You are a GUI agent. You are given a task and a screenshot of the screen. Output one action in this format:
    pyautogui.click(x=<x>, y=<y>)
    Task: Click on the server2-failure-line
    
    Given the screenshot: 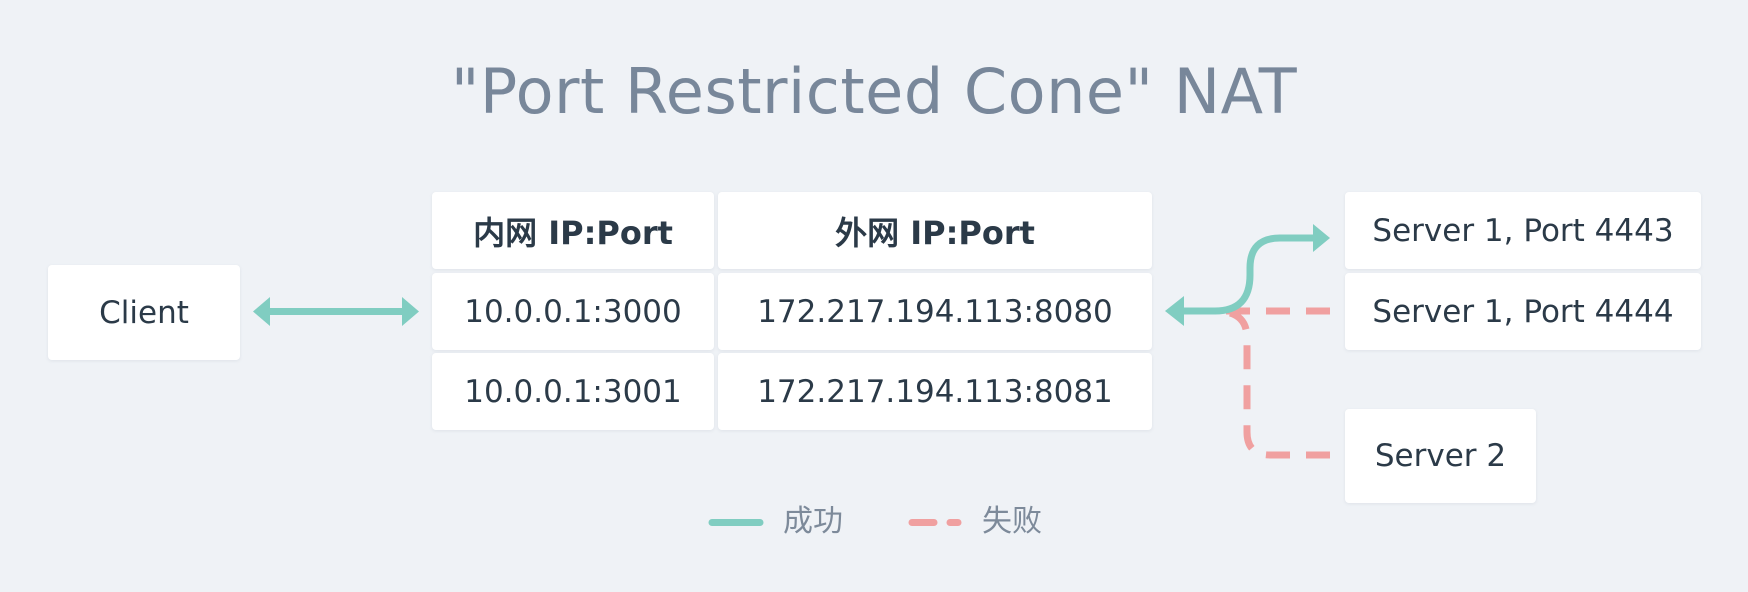 What is the action you would take?
    pyautogui.click(x=1279, y=384)
    